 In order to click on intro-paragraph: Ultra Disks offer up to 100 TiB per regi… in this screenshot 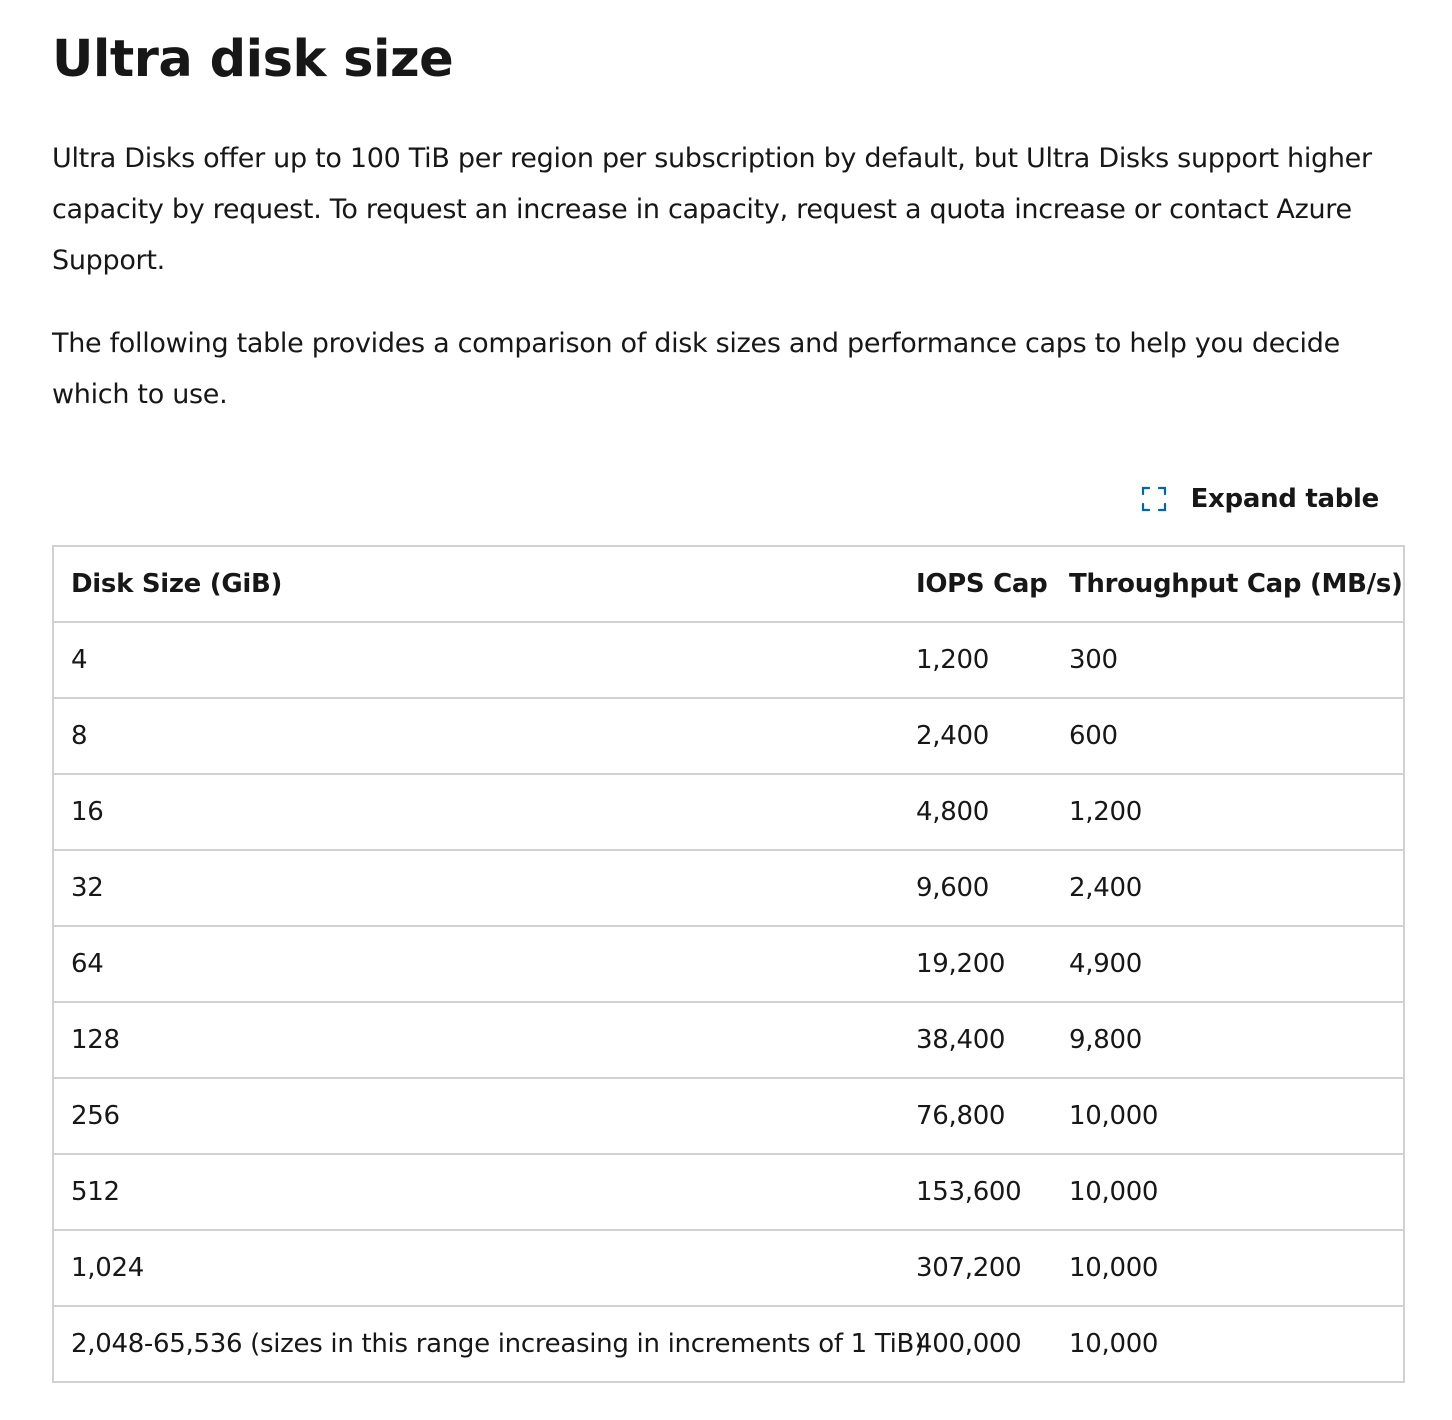, I will do `click(712, 209)`.